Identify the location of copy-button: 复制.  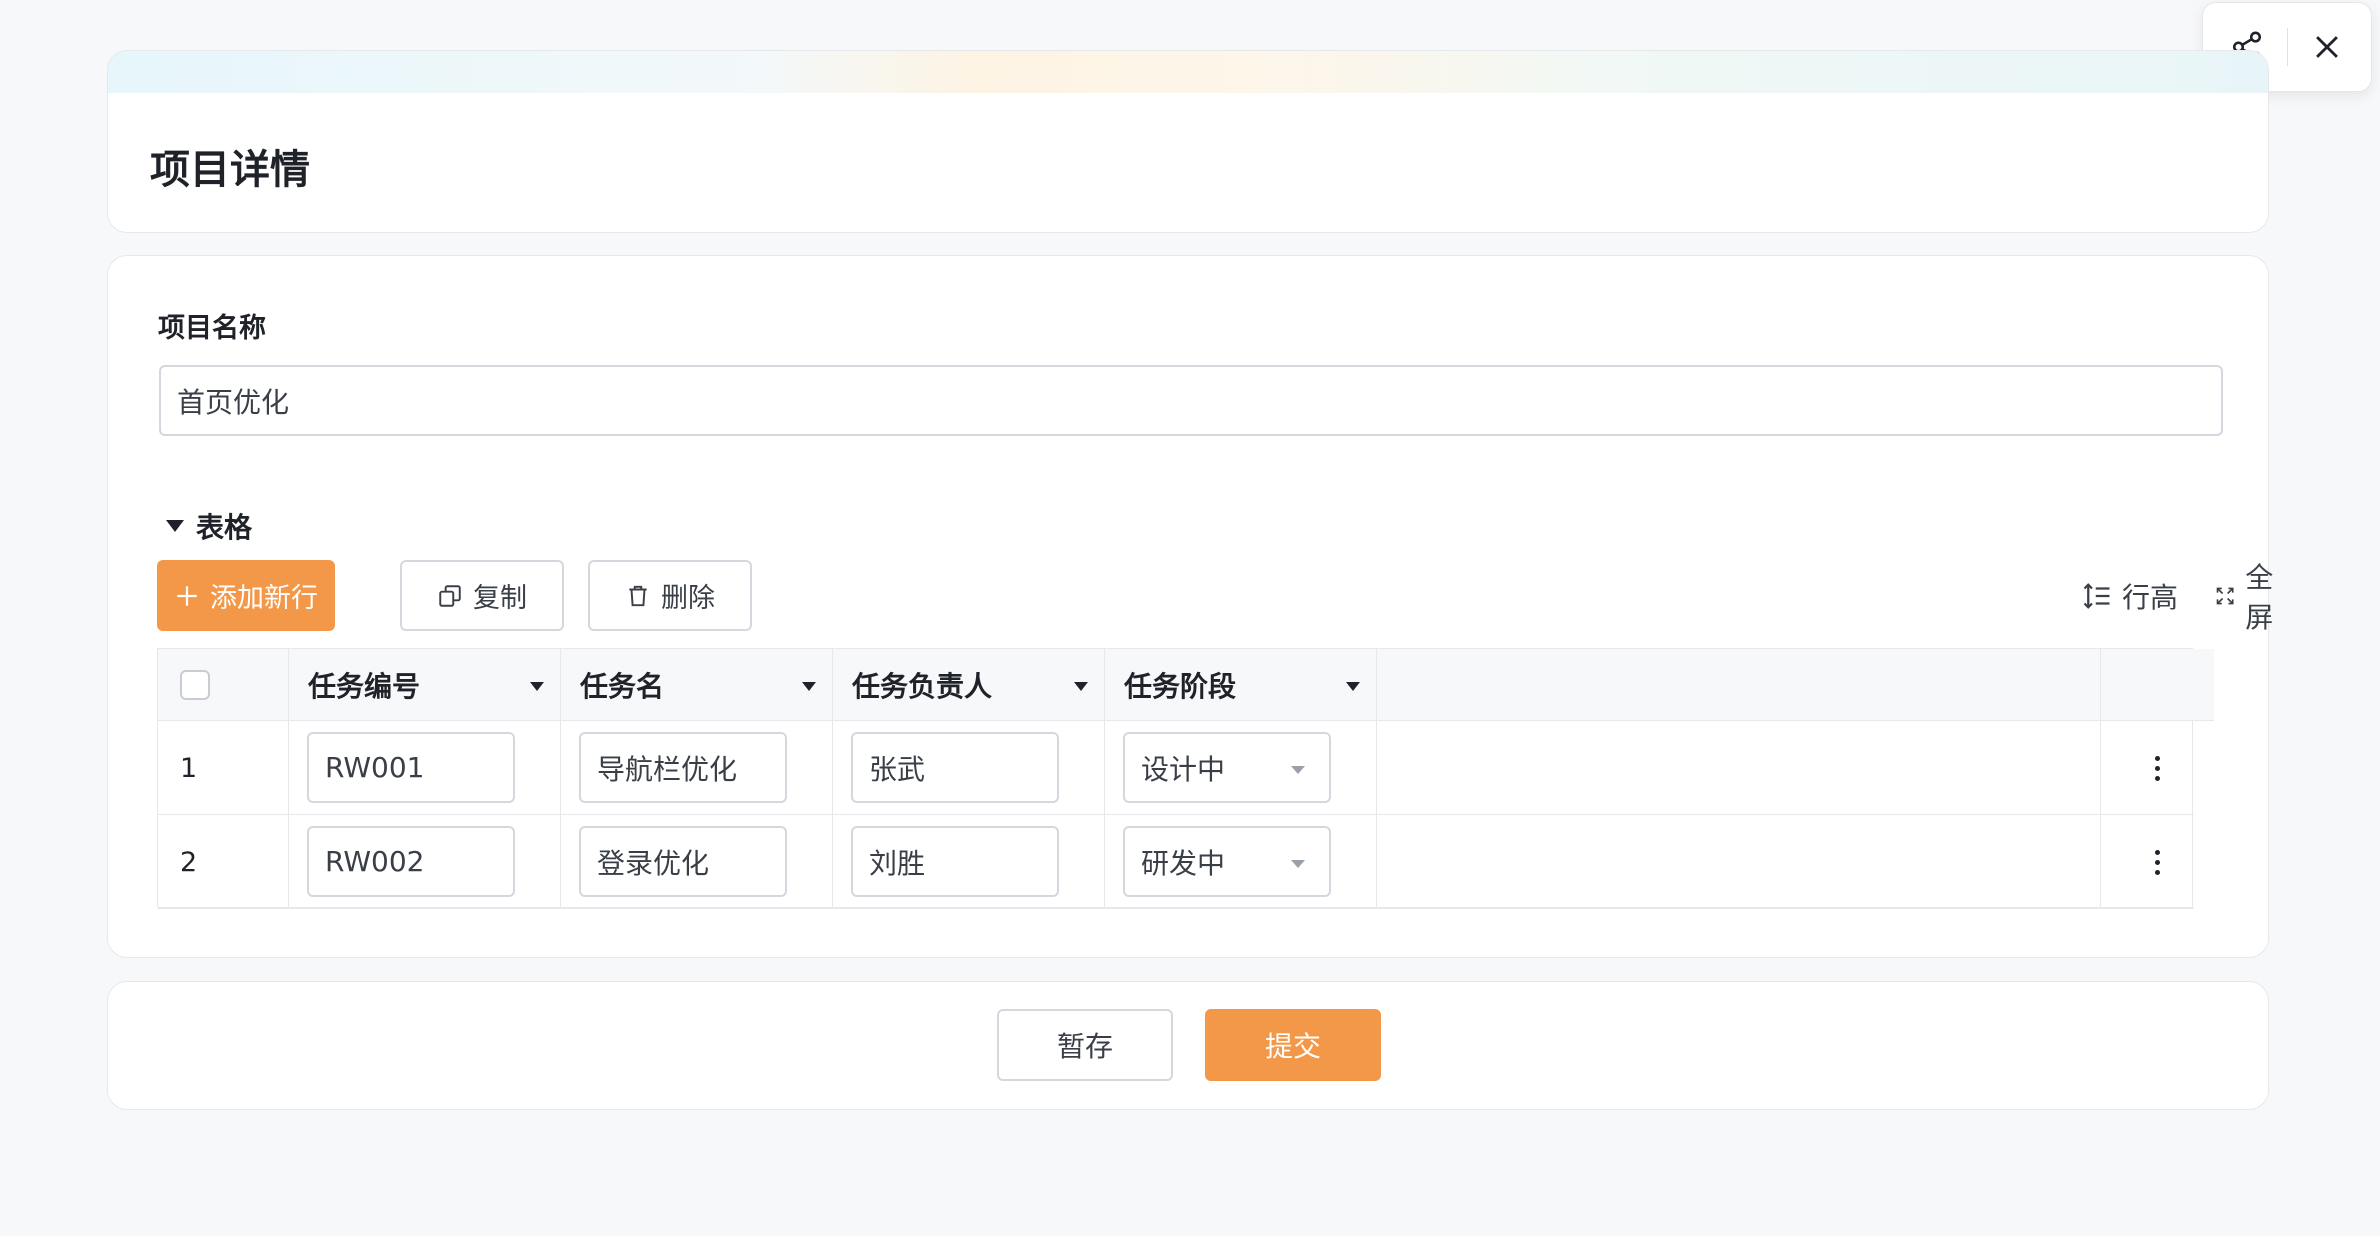
(482, 595).